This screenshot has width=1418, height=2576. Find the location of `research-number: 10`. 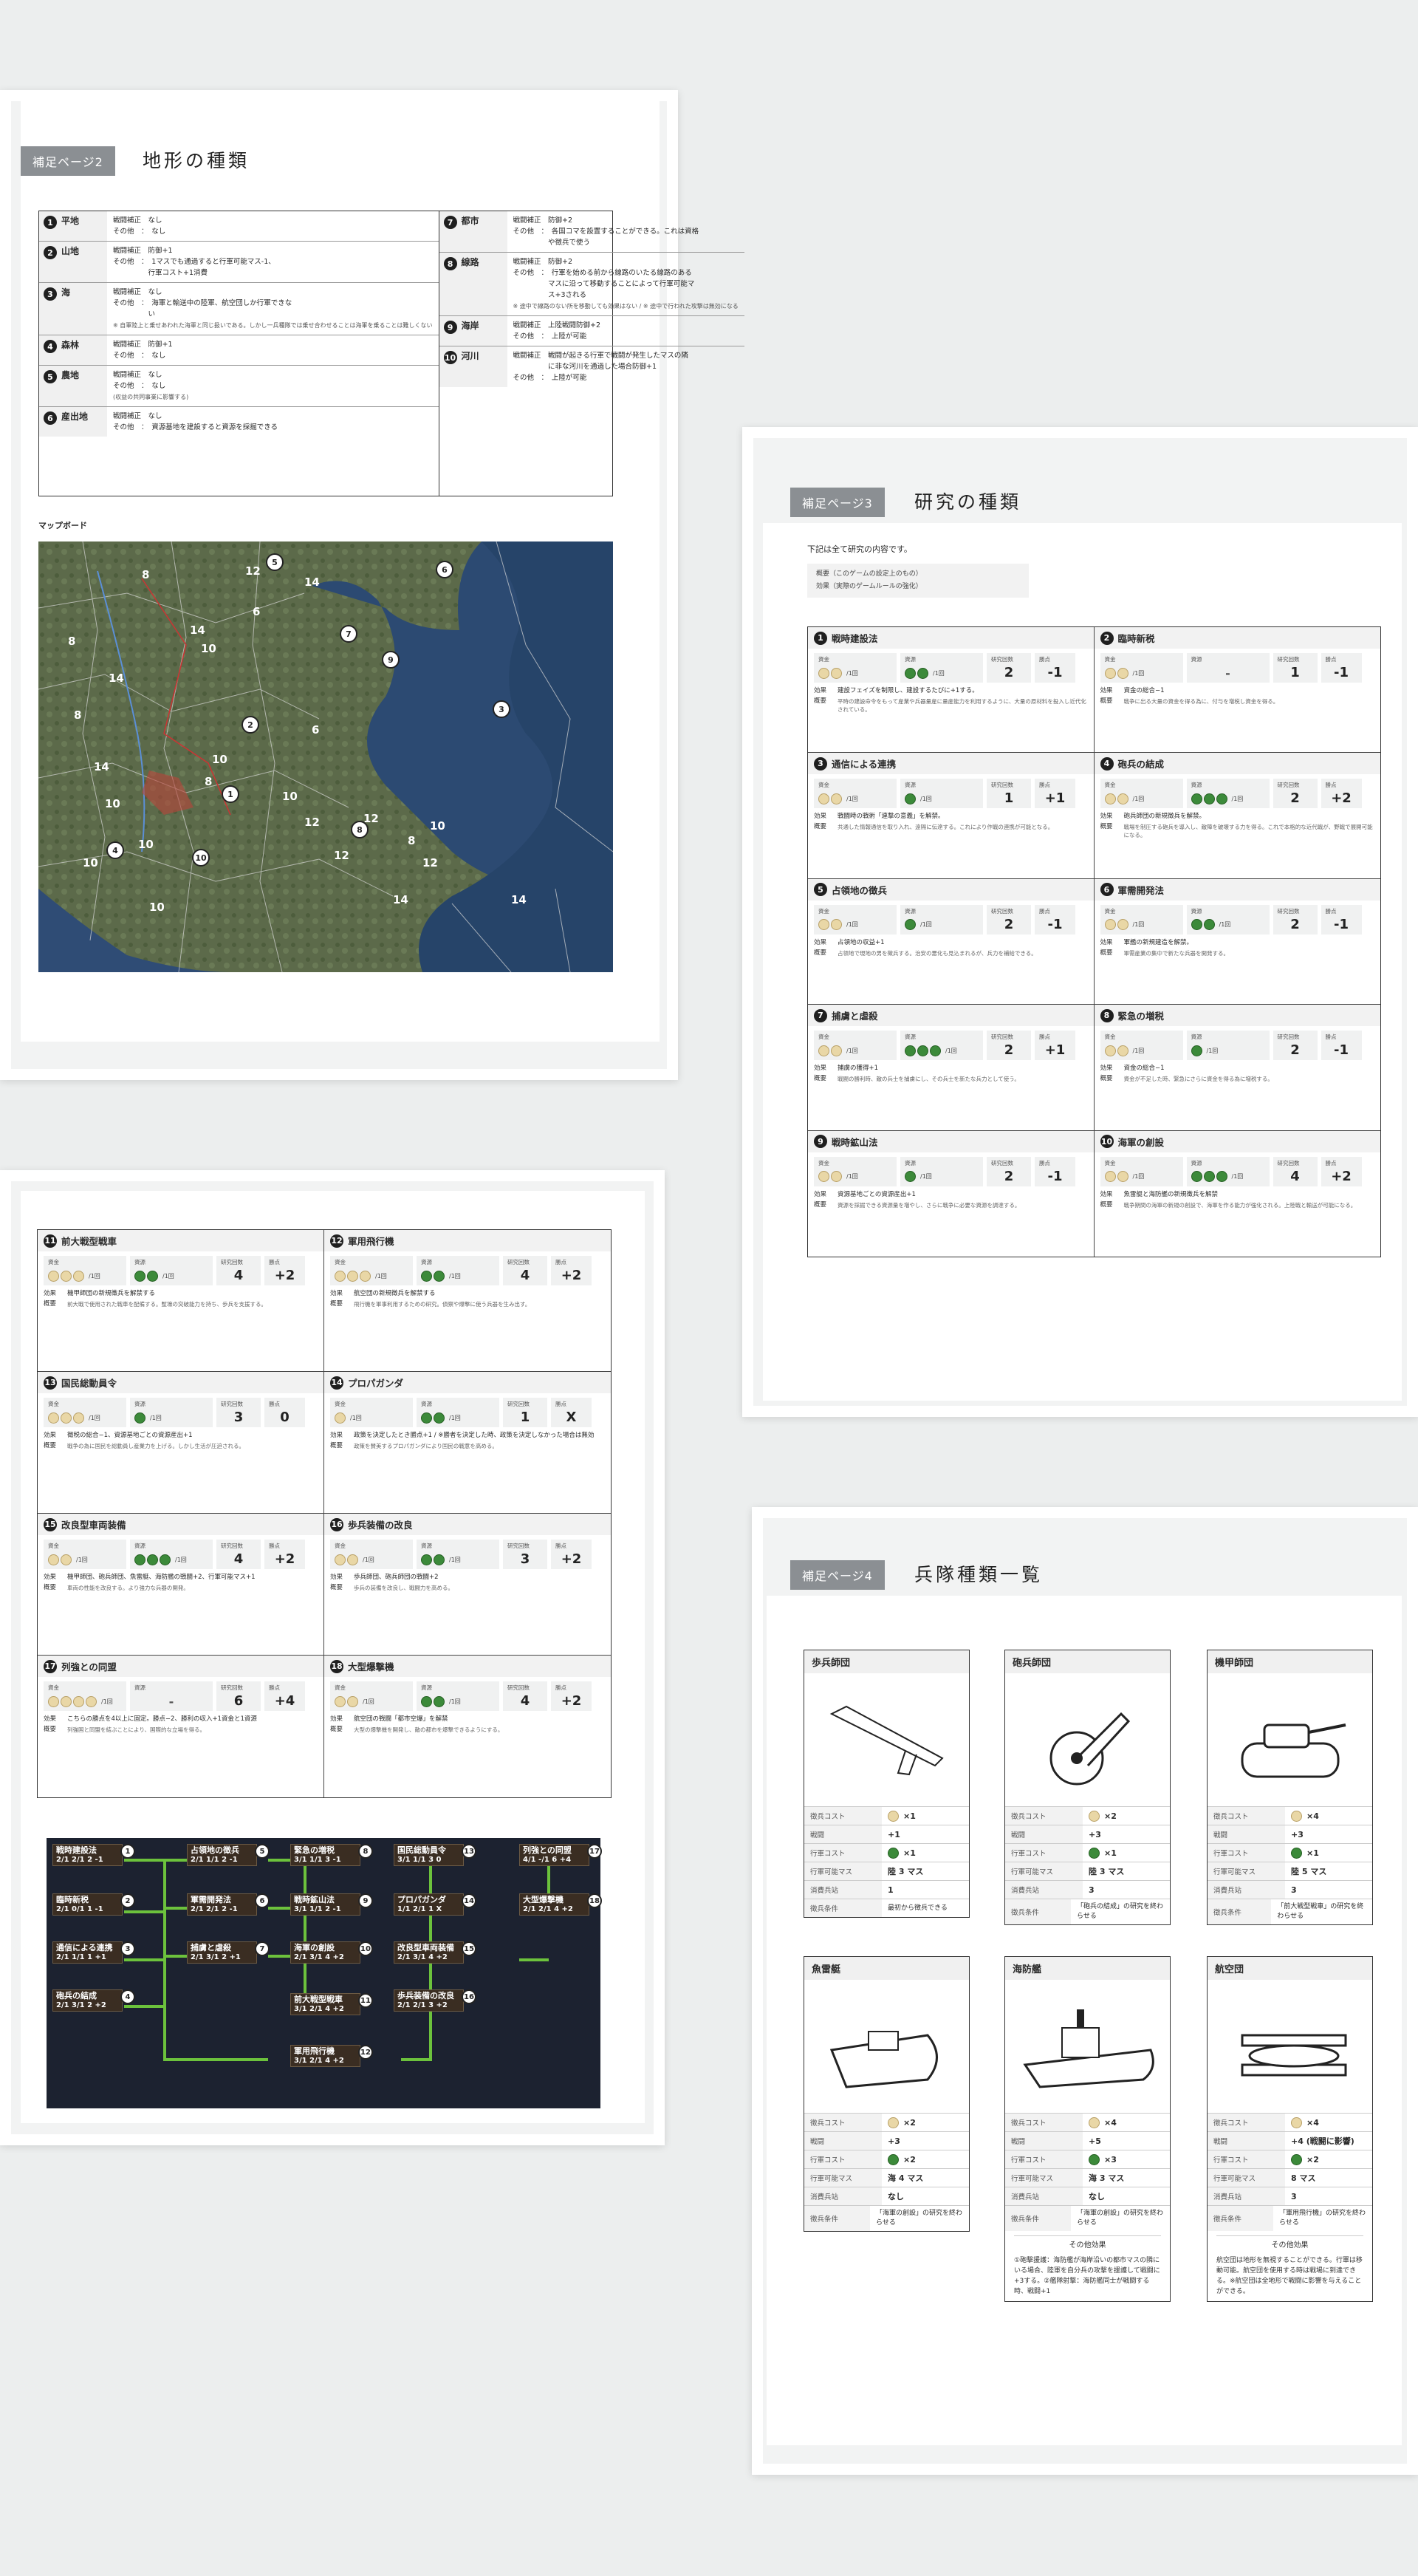

research-number: 10 is located at coordinates (1107, 1142).